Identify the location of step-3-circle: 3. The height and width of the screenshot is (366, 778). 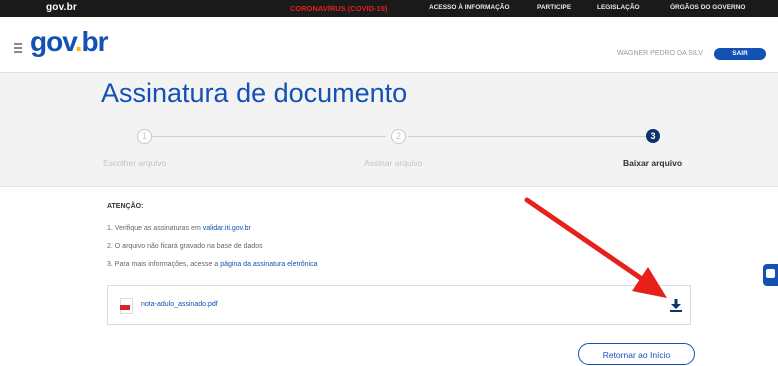
(653, 136).